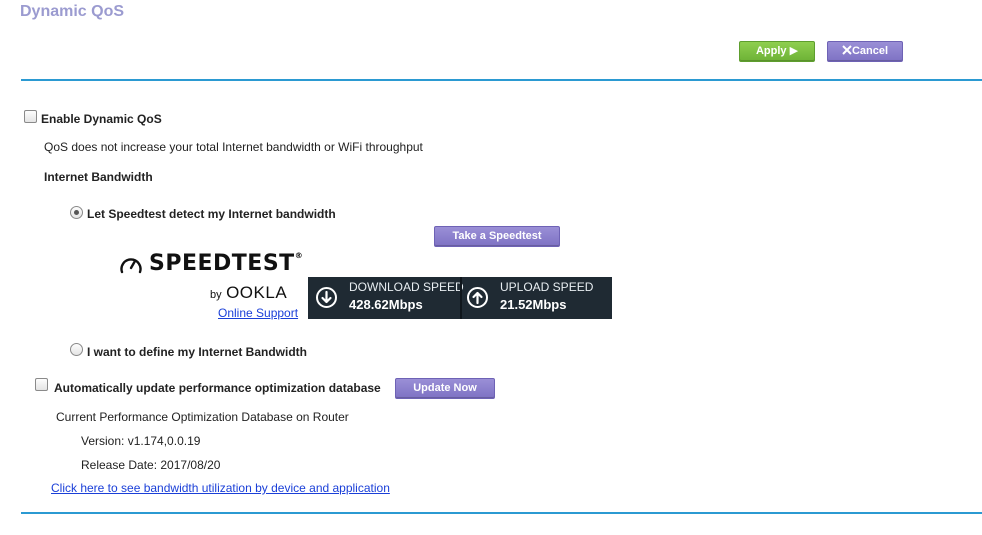 The width and height of the screenshot is (982, 535). Describe the element at coordinates (477, 297) in the screenshot. I see `upload-arrow-icon` at that location.